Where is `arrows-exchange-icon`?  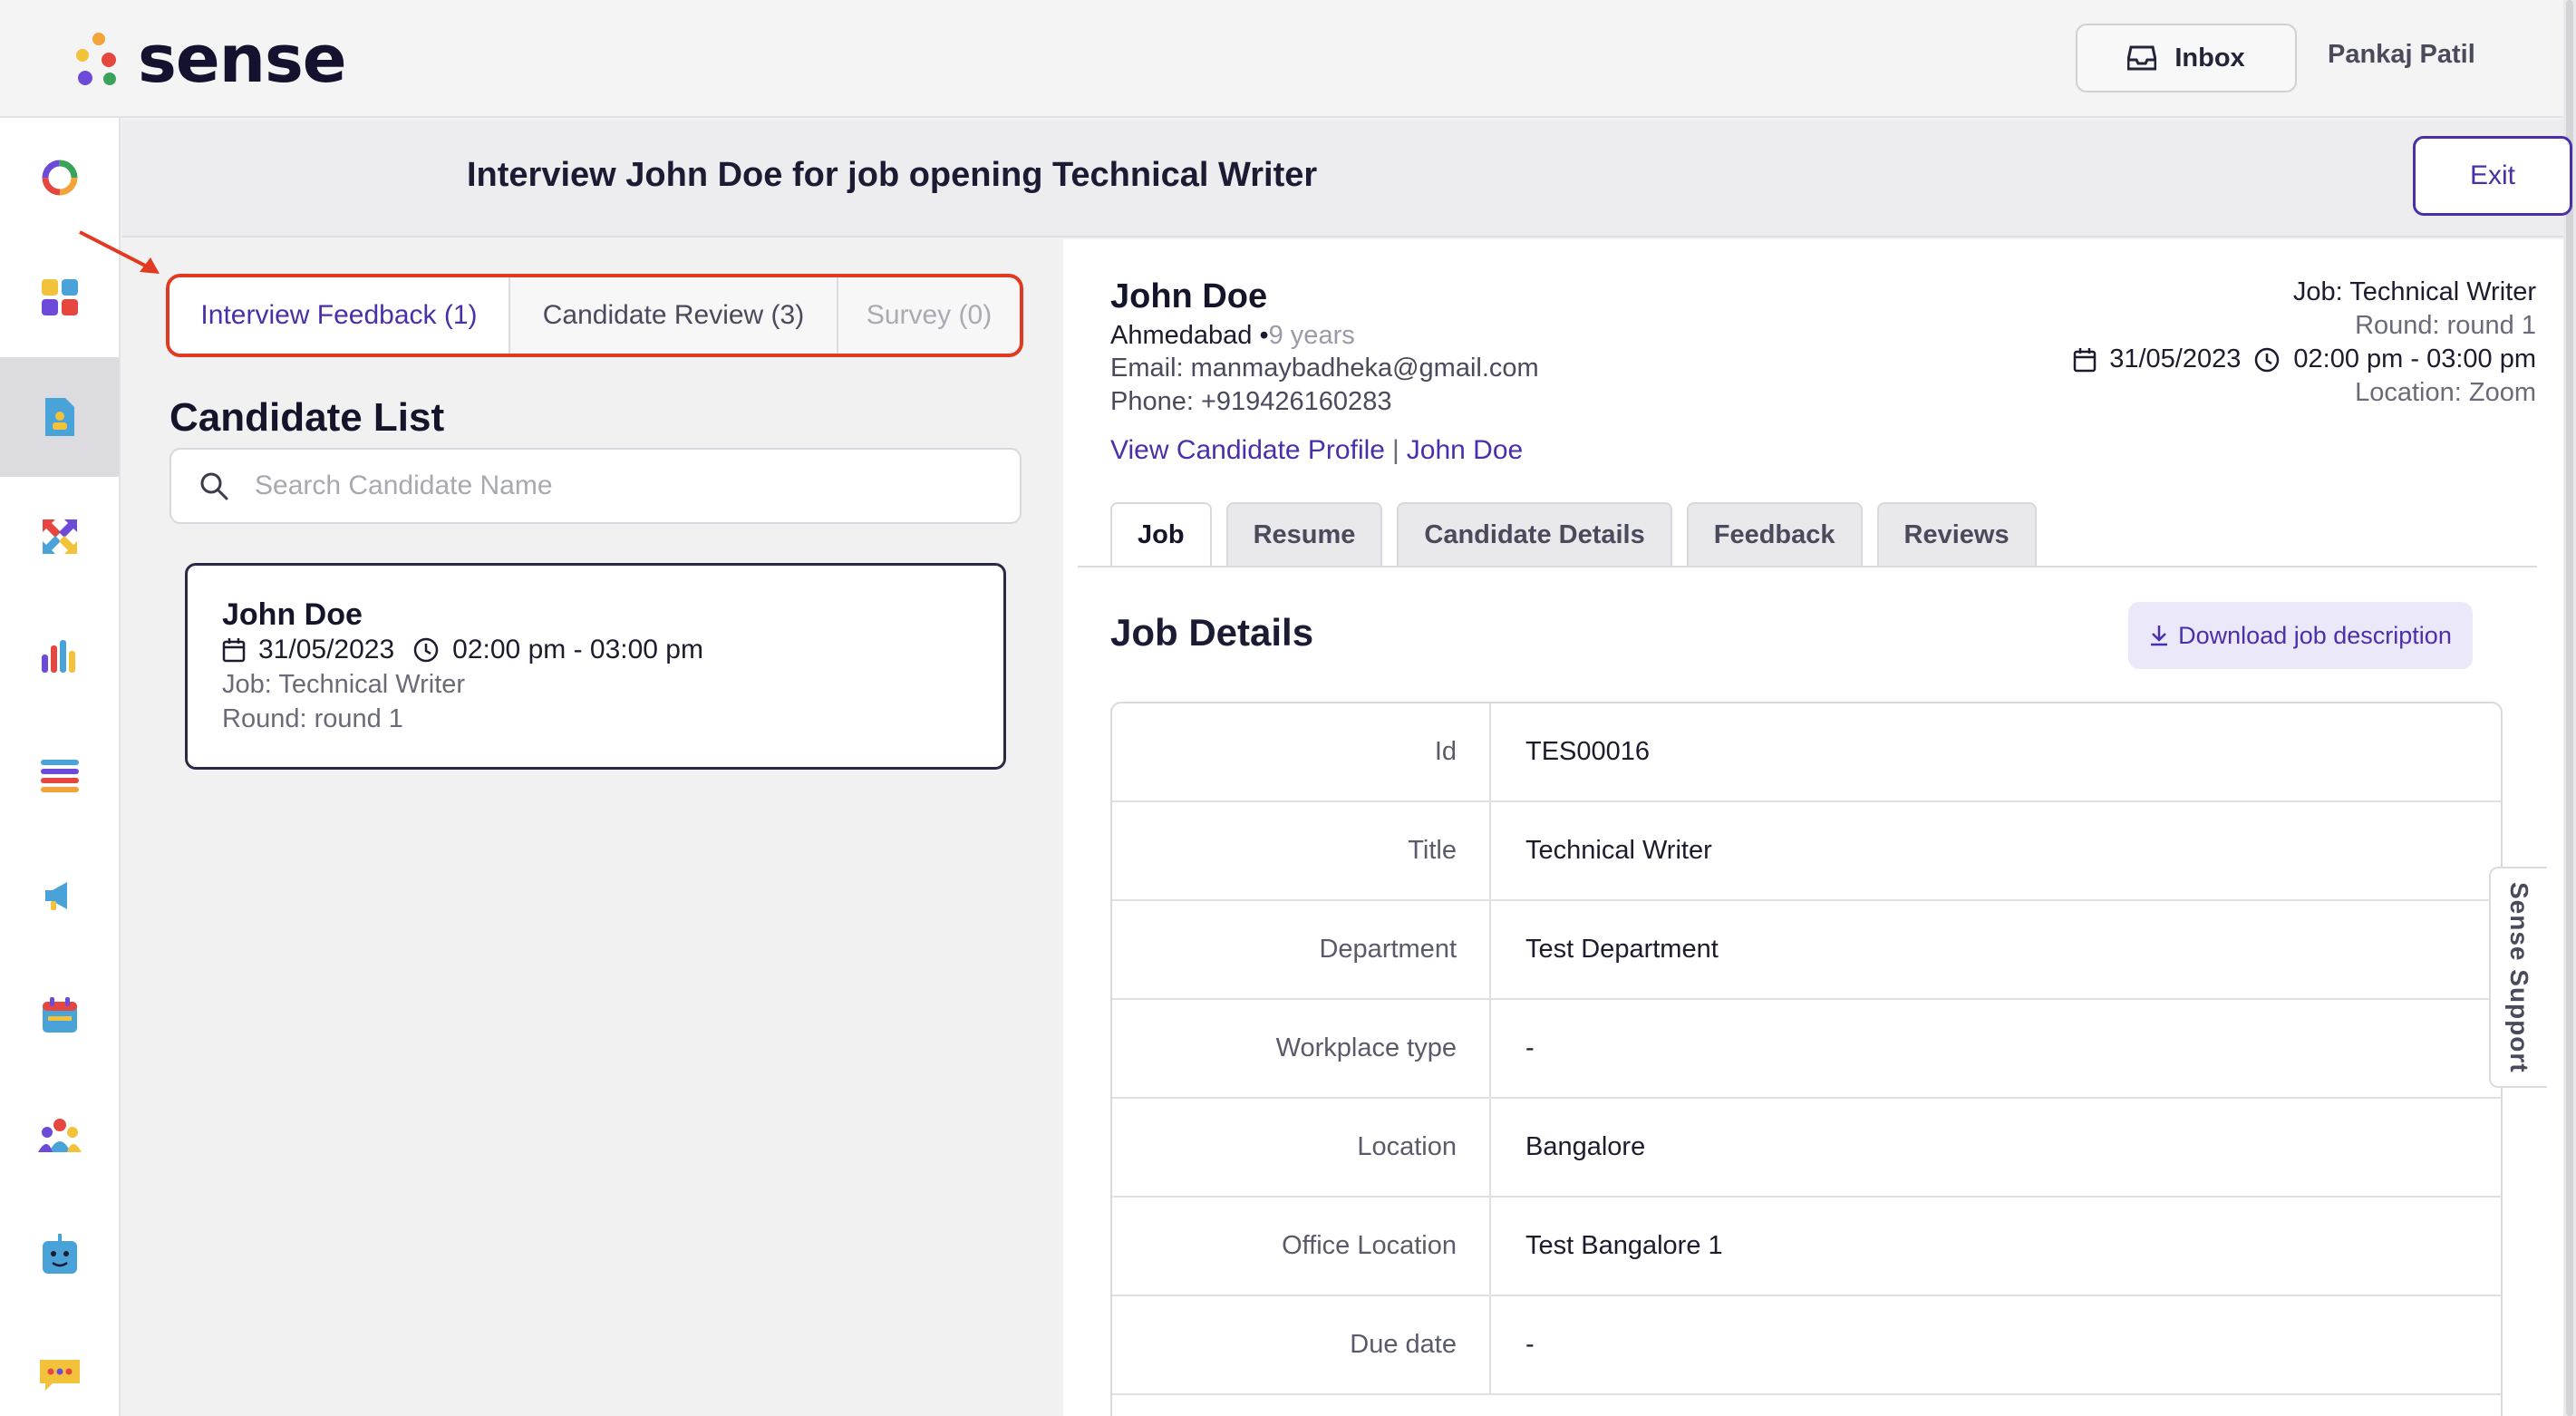 arrows-exchange-icon is located at coordinates (59, 536).